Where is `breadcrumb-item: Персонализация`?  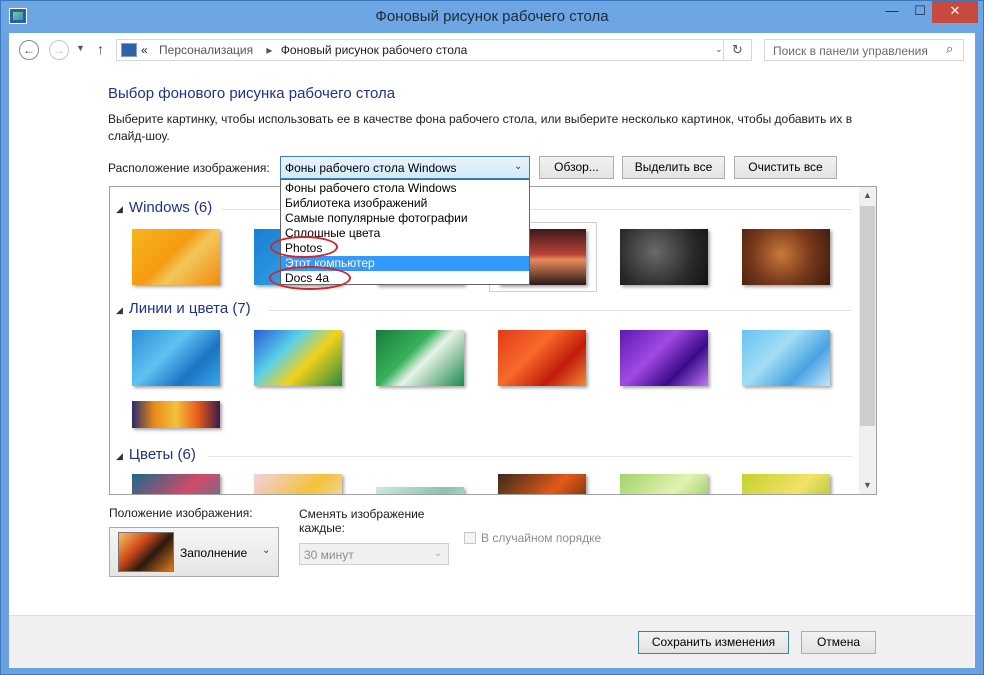 breadcrumb-item: Персонализация is located at coordinates (206, 50).